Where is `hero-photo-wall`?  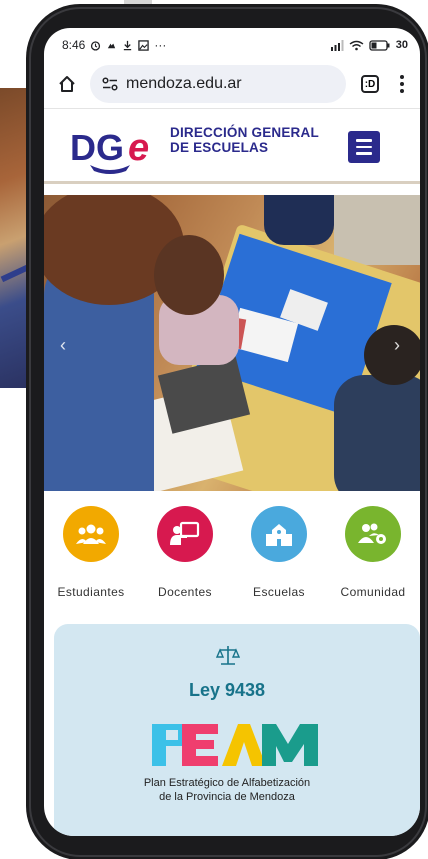
hero-photo-wall is located at coordinates (377, 230).